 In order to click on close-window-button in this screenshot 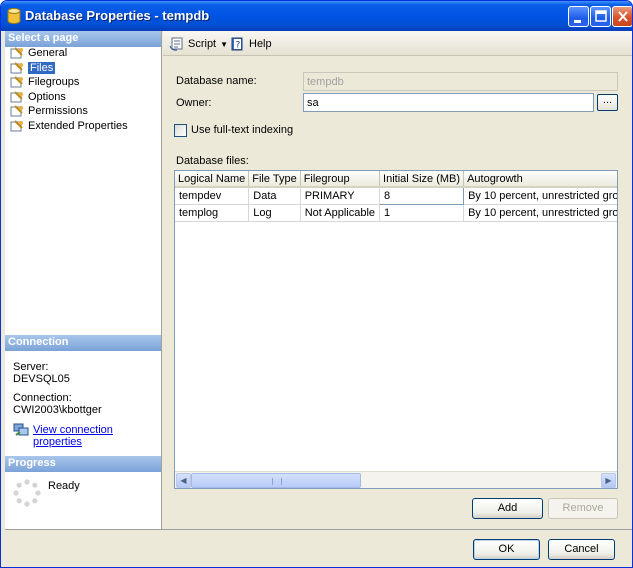, I will do `click(622, 16)`.